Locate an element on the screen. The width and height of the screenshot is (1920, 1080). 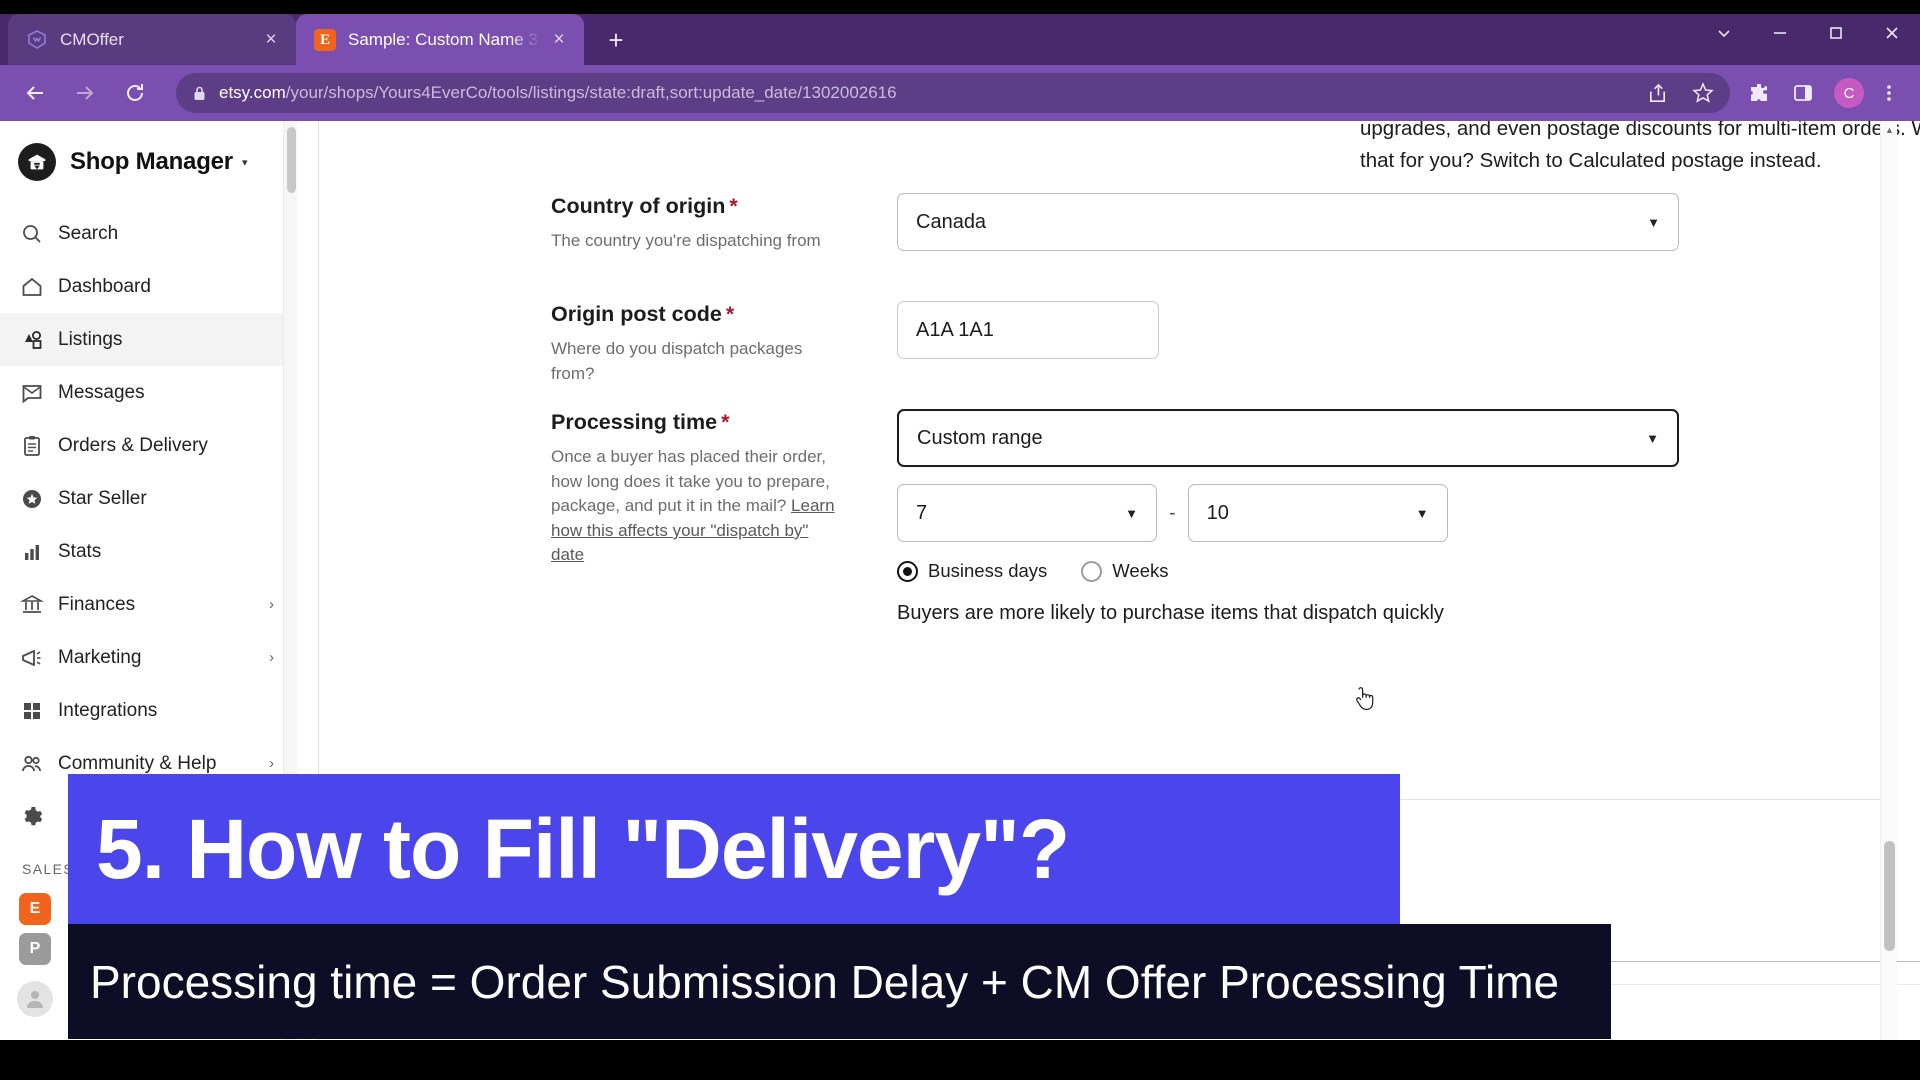
search-icon is located at coordinates (39, 234).